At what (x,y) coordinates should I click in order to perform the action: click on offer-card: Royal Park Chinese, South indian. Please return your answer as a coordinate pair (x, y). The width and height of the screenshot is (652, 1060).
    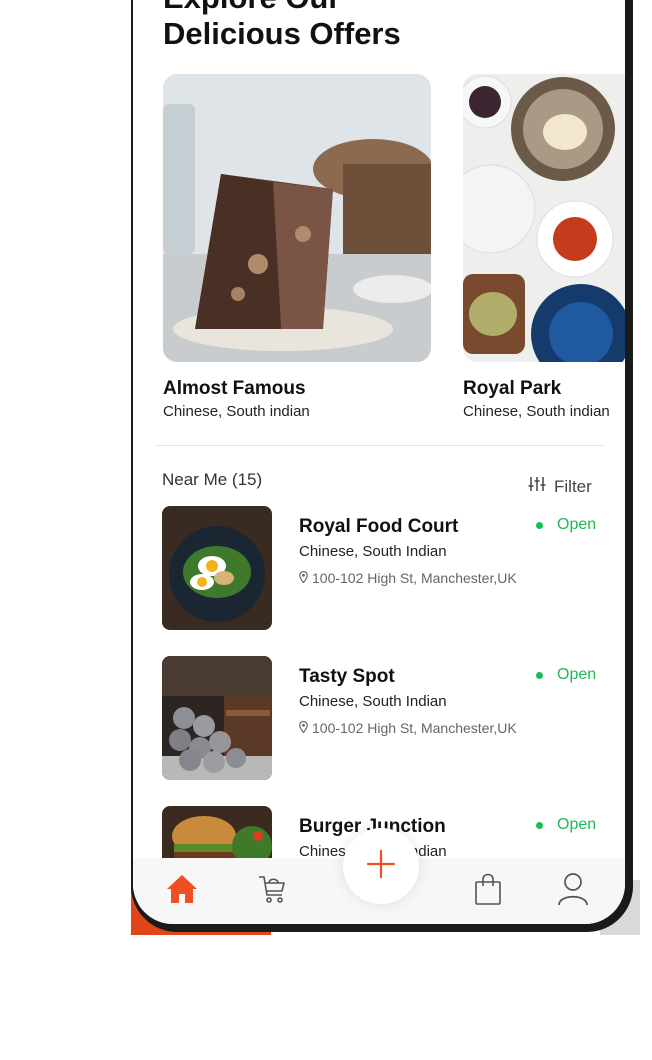
    Looking at the image, I should click on (544, 247).